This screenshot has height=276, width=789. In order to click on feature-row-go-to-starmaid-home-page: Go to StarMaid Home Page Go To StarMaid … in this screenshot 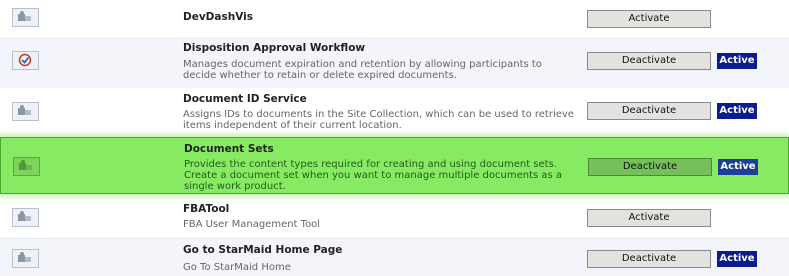, I will do `click(394, 257)`.